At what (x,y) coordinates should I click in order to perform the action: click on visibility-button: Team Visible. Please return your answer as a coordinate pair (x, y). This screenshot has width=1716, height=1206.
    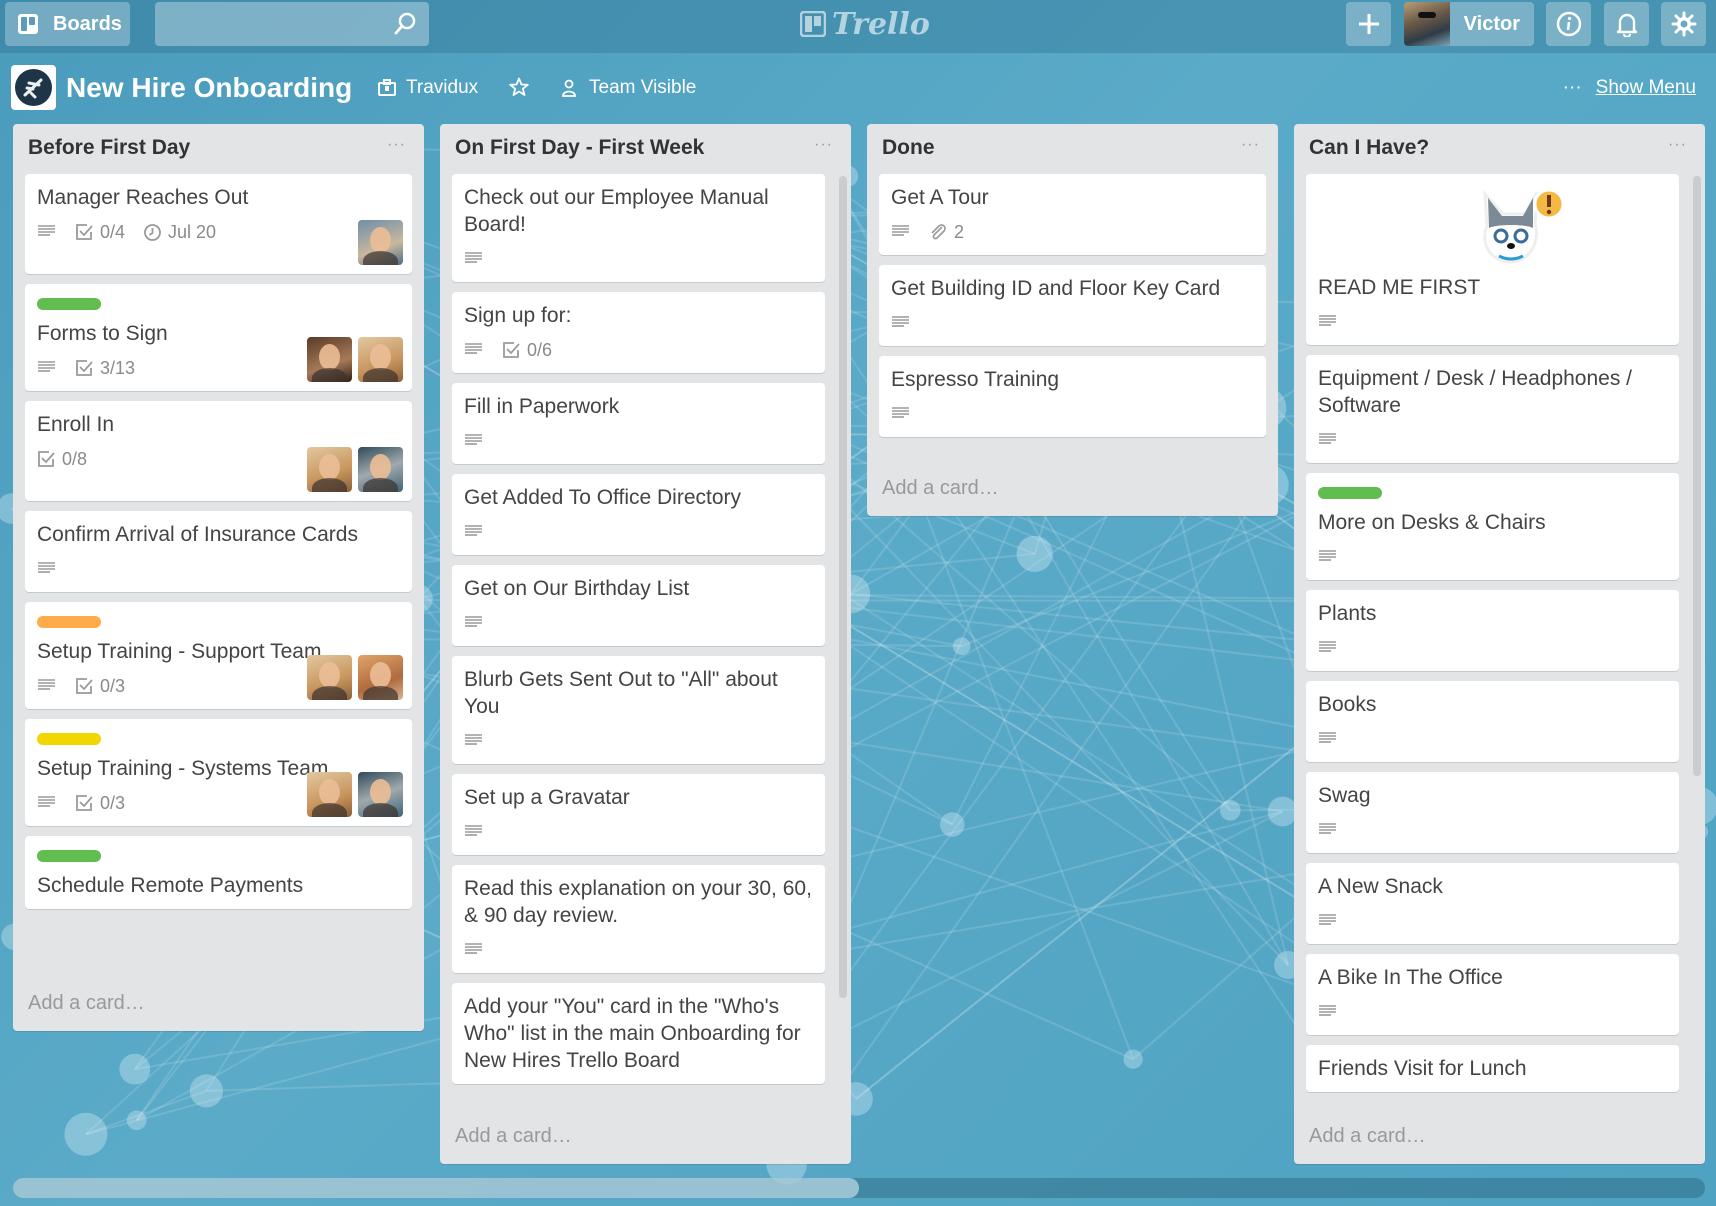
    Looking at the image, I should click on (628, 88).